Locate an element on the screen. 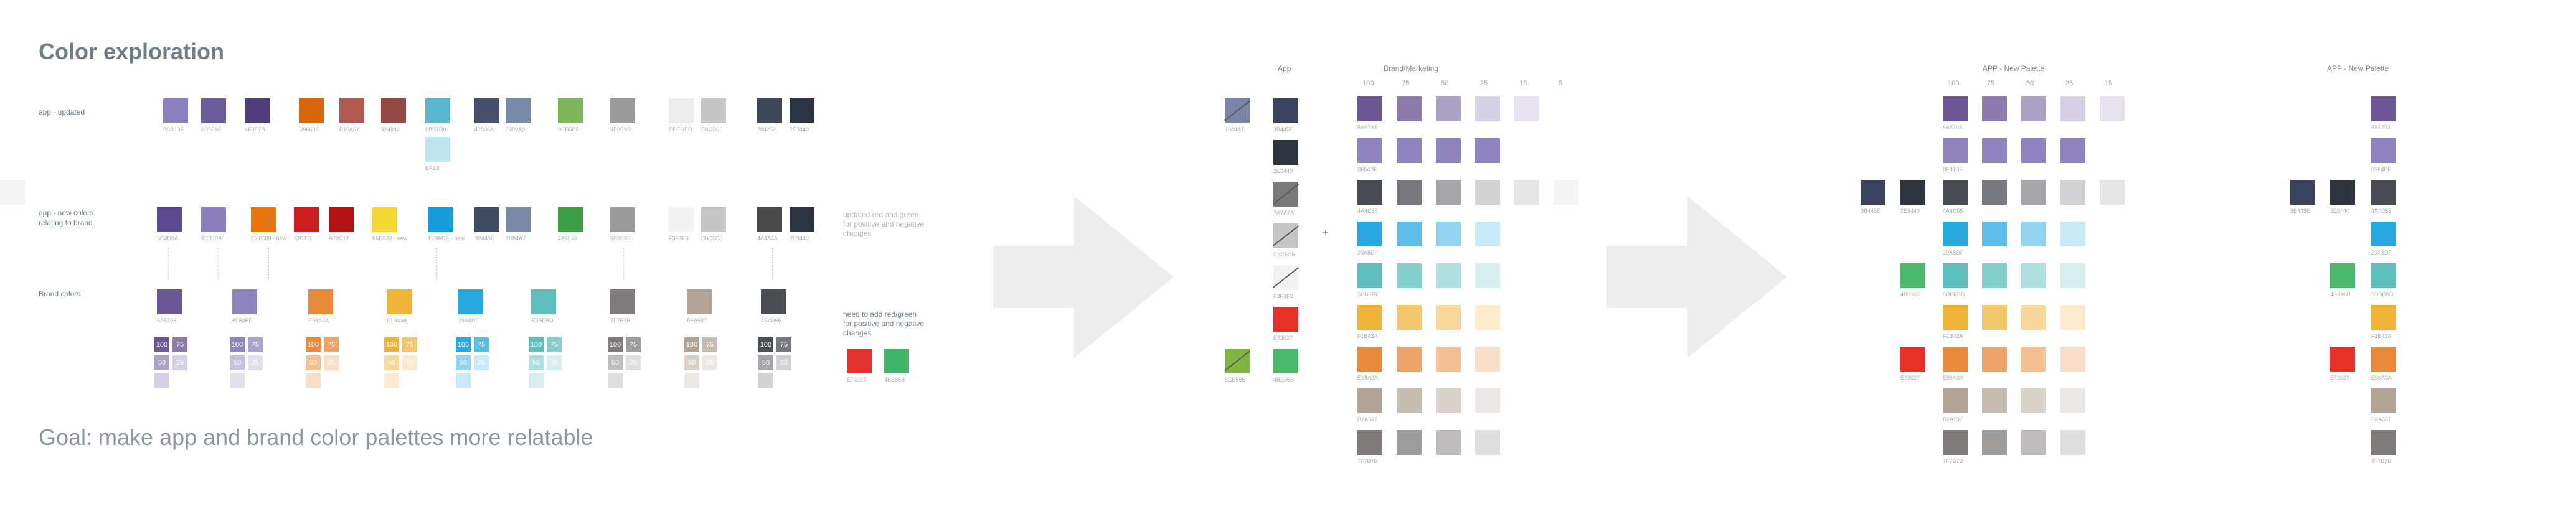 Image resolution: width=2576 pixels, height=529 pixels. swatch-app-updated-label: 4F3E7B is located at coordinates (255, 129).